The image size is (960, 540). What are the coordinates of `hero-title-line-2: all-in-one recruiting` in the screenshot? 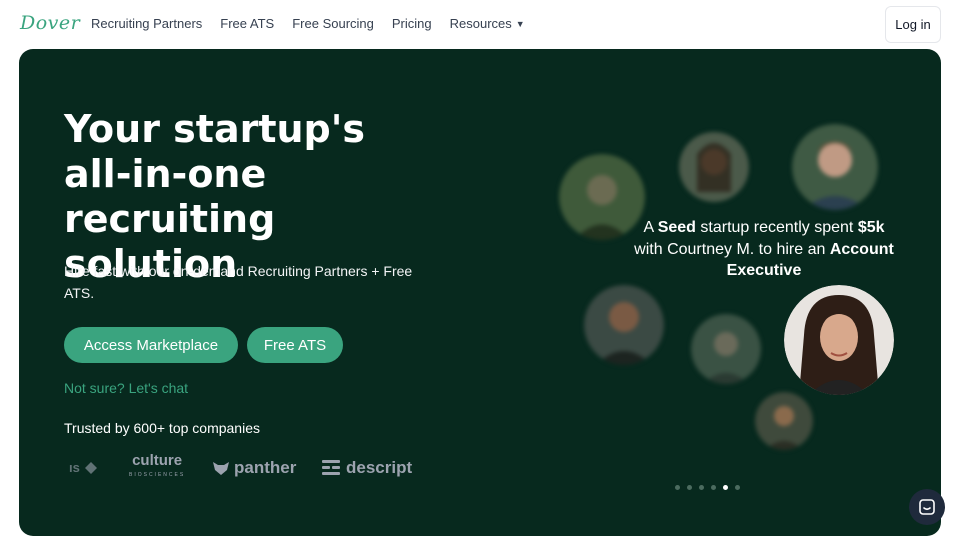 It's located at (170, 196).